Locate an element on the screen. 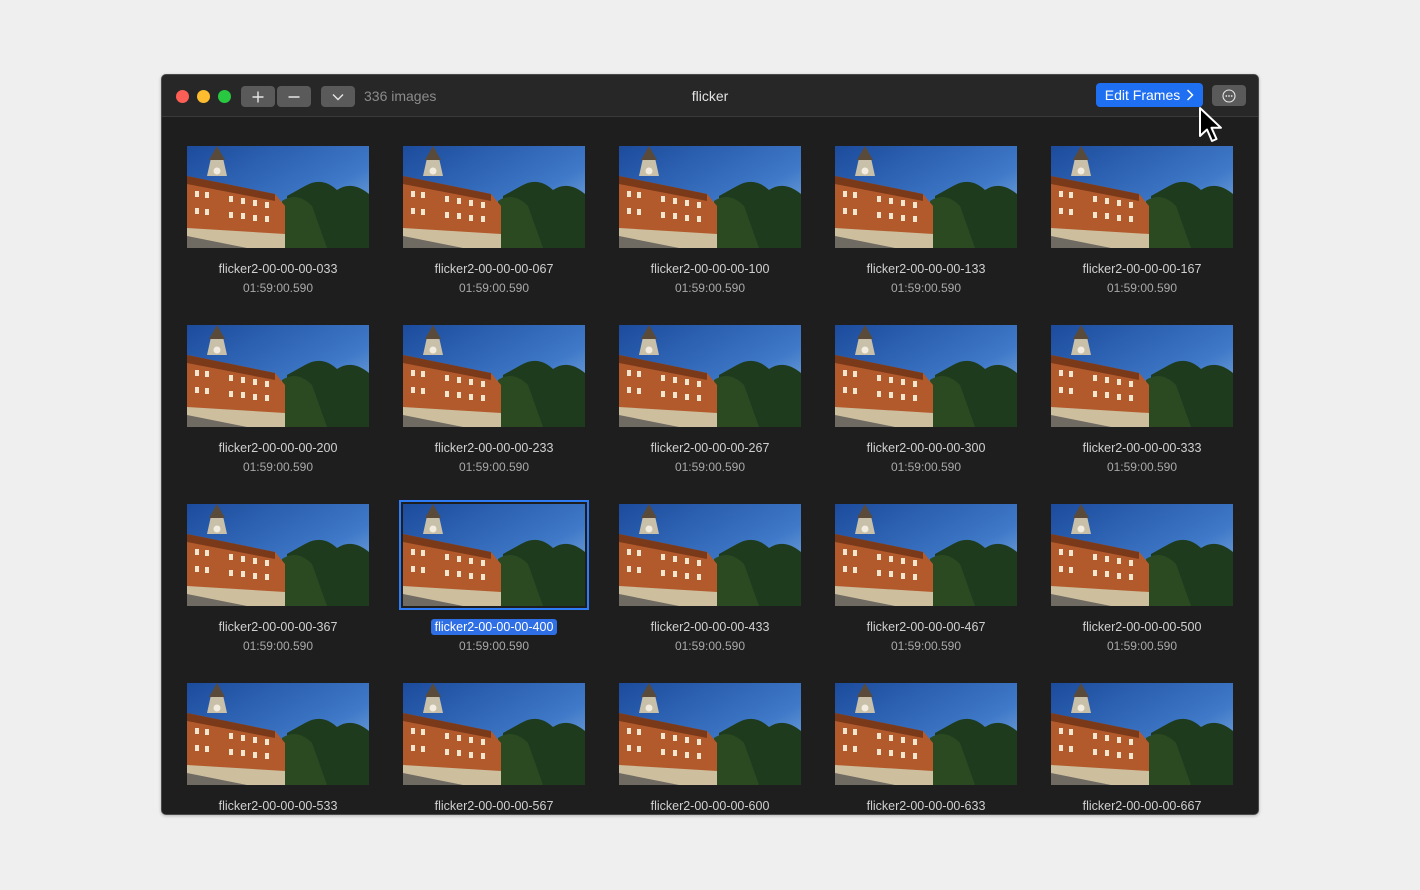  close-window-button is located at coordinates (182, 96).